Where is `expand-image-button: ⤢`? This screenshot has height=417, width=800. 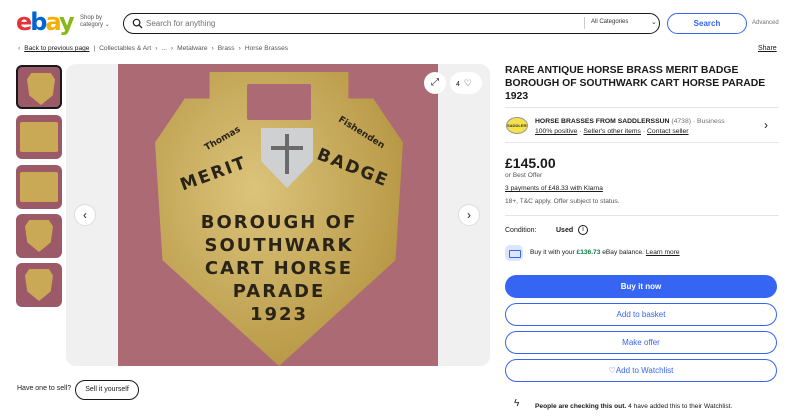 expand-image-button: ⤢ is located at coordinates (435, 83).